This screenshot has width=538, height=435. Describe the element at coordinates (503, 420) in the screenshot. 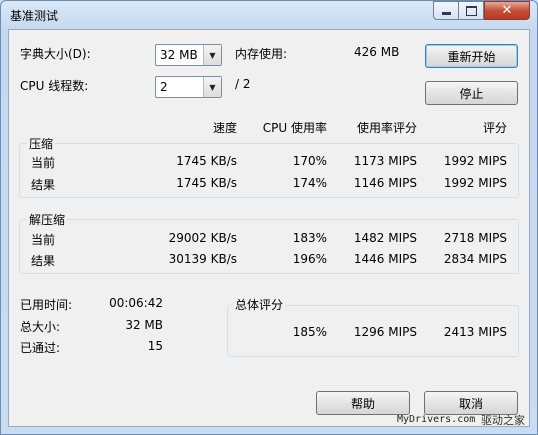

I see `watermark-brand: 驱动之家` at that location.